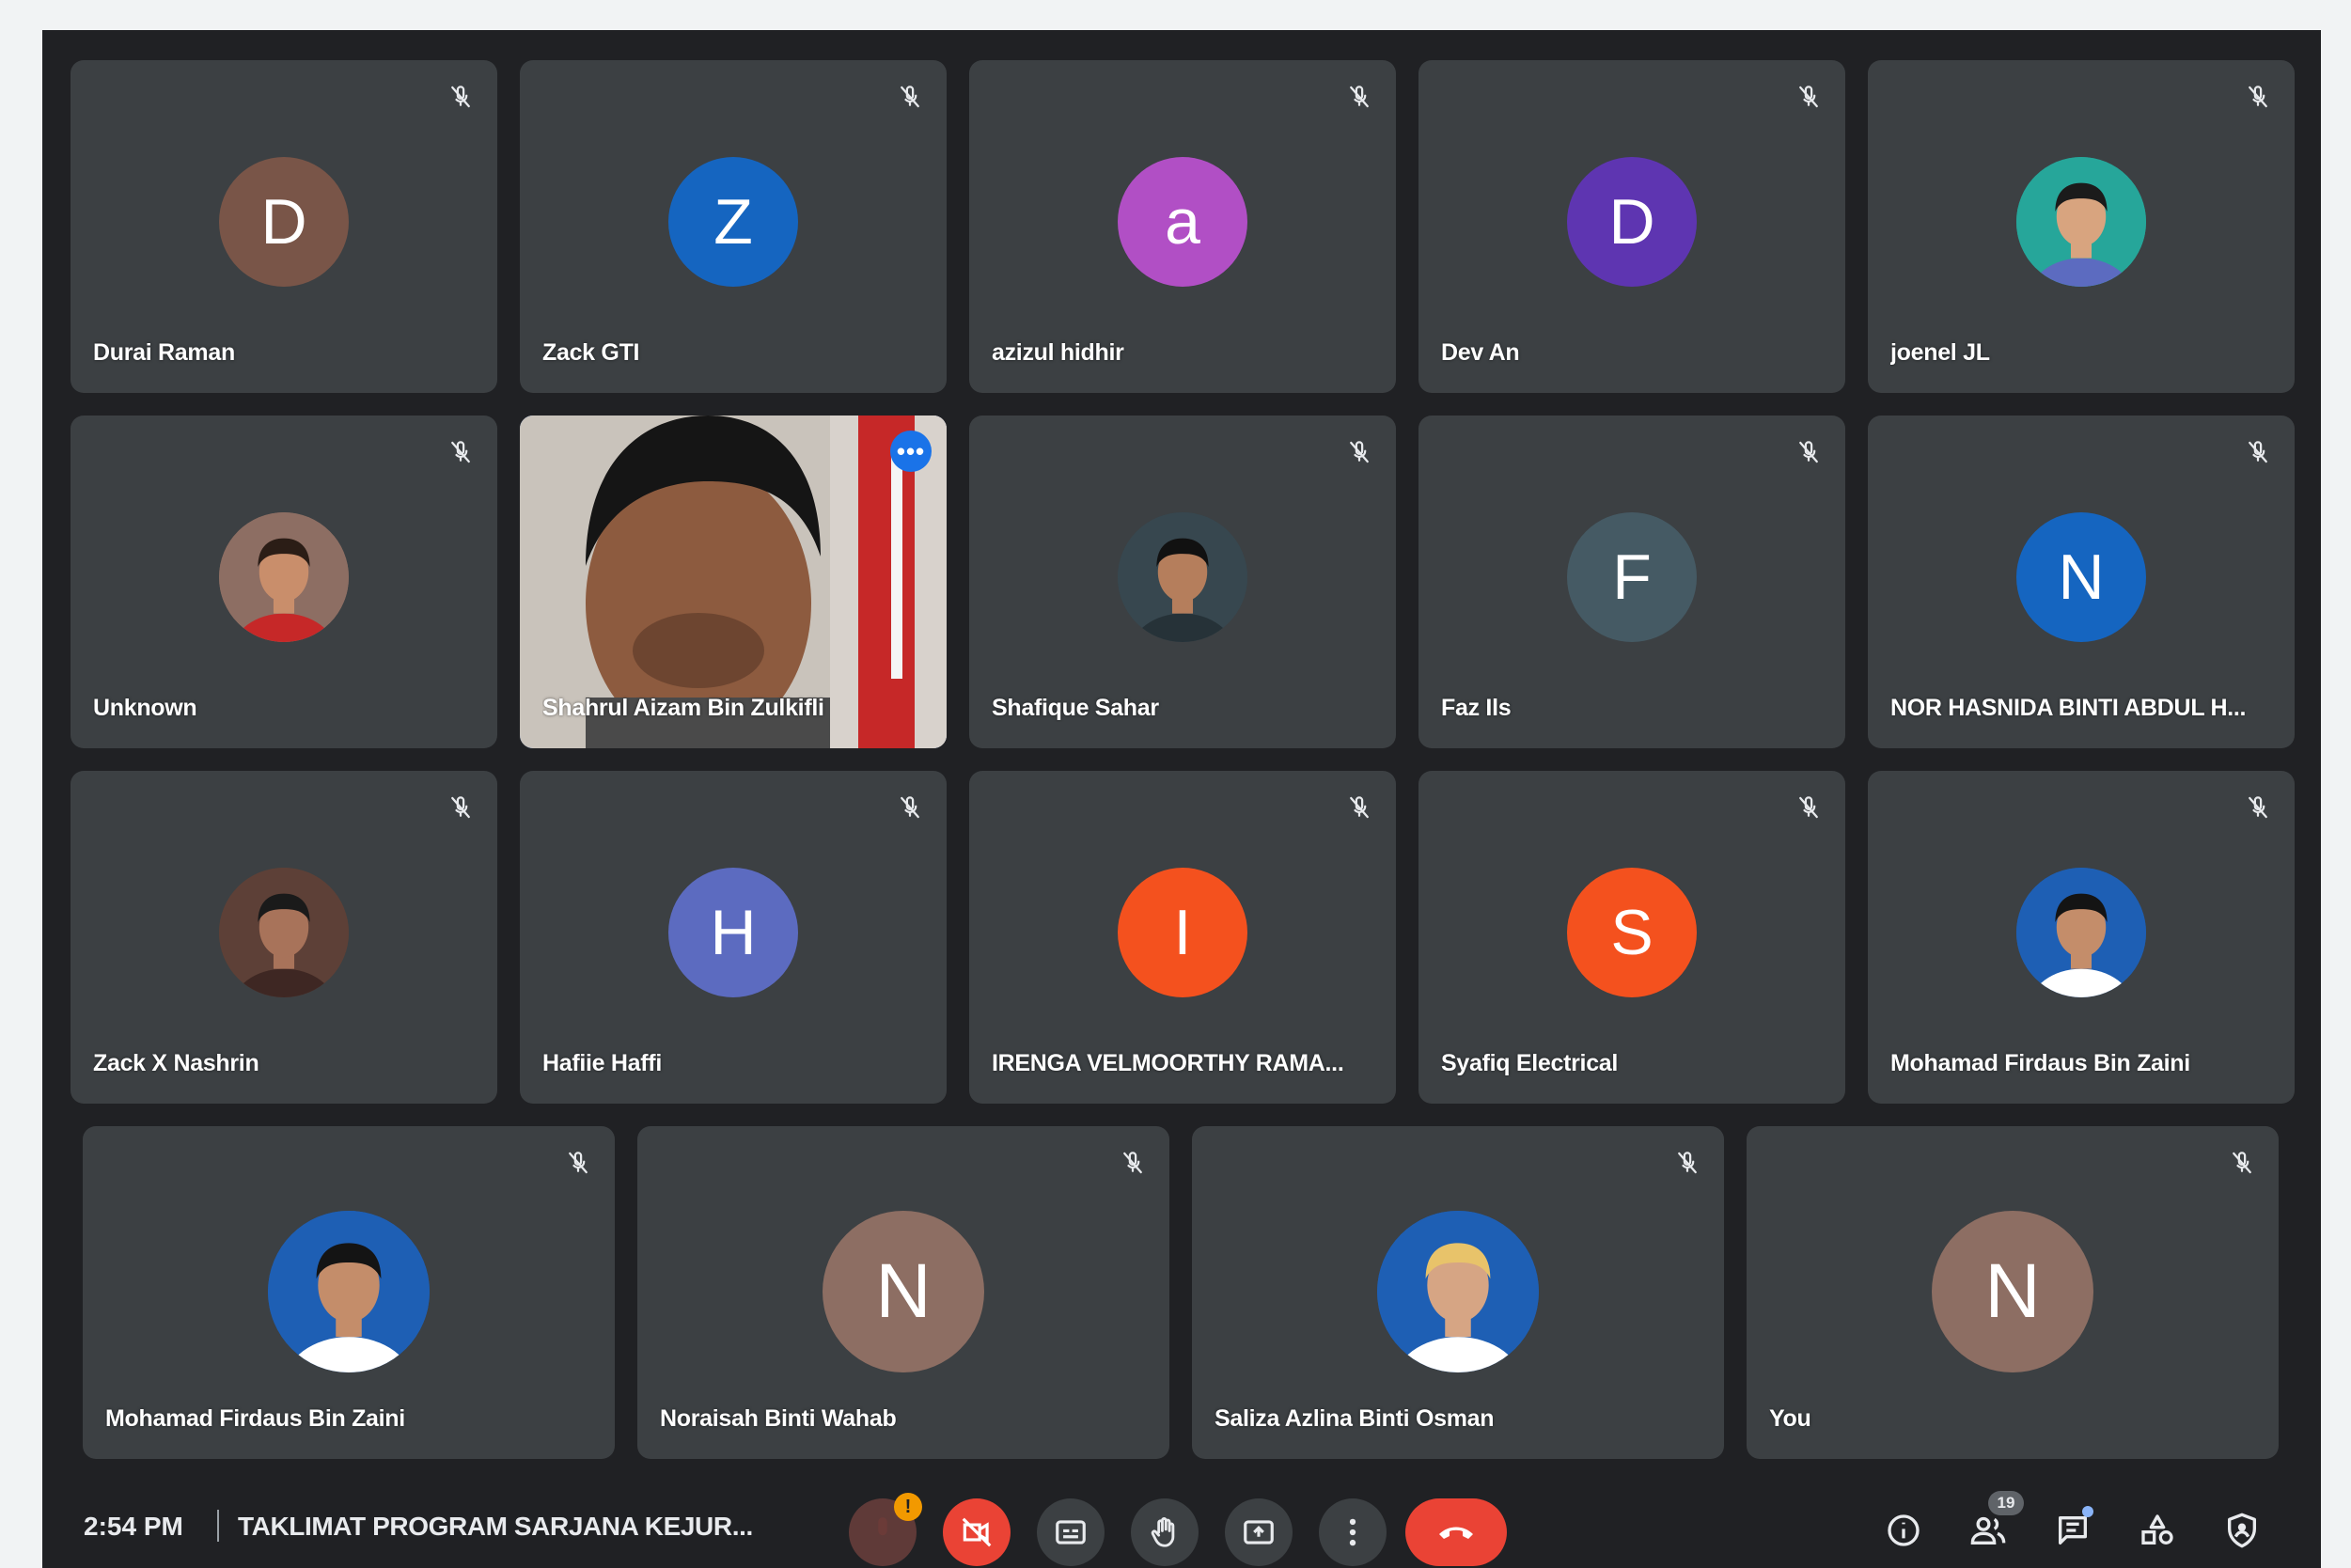  What do you see at coordinates (1790, 1418) in the screenshot?
I see `participant-name: You` at bounding box center [1790, 1418].